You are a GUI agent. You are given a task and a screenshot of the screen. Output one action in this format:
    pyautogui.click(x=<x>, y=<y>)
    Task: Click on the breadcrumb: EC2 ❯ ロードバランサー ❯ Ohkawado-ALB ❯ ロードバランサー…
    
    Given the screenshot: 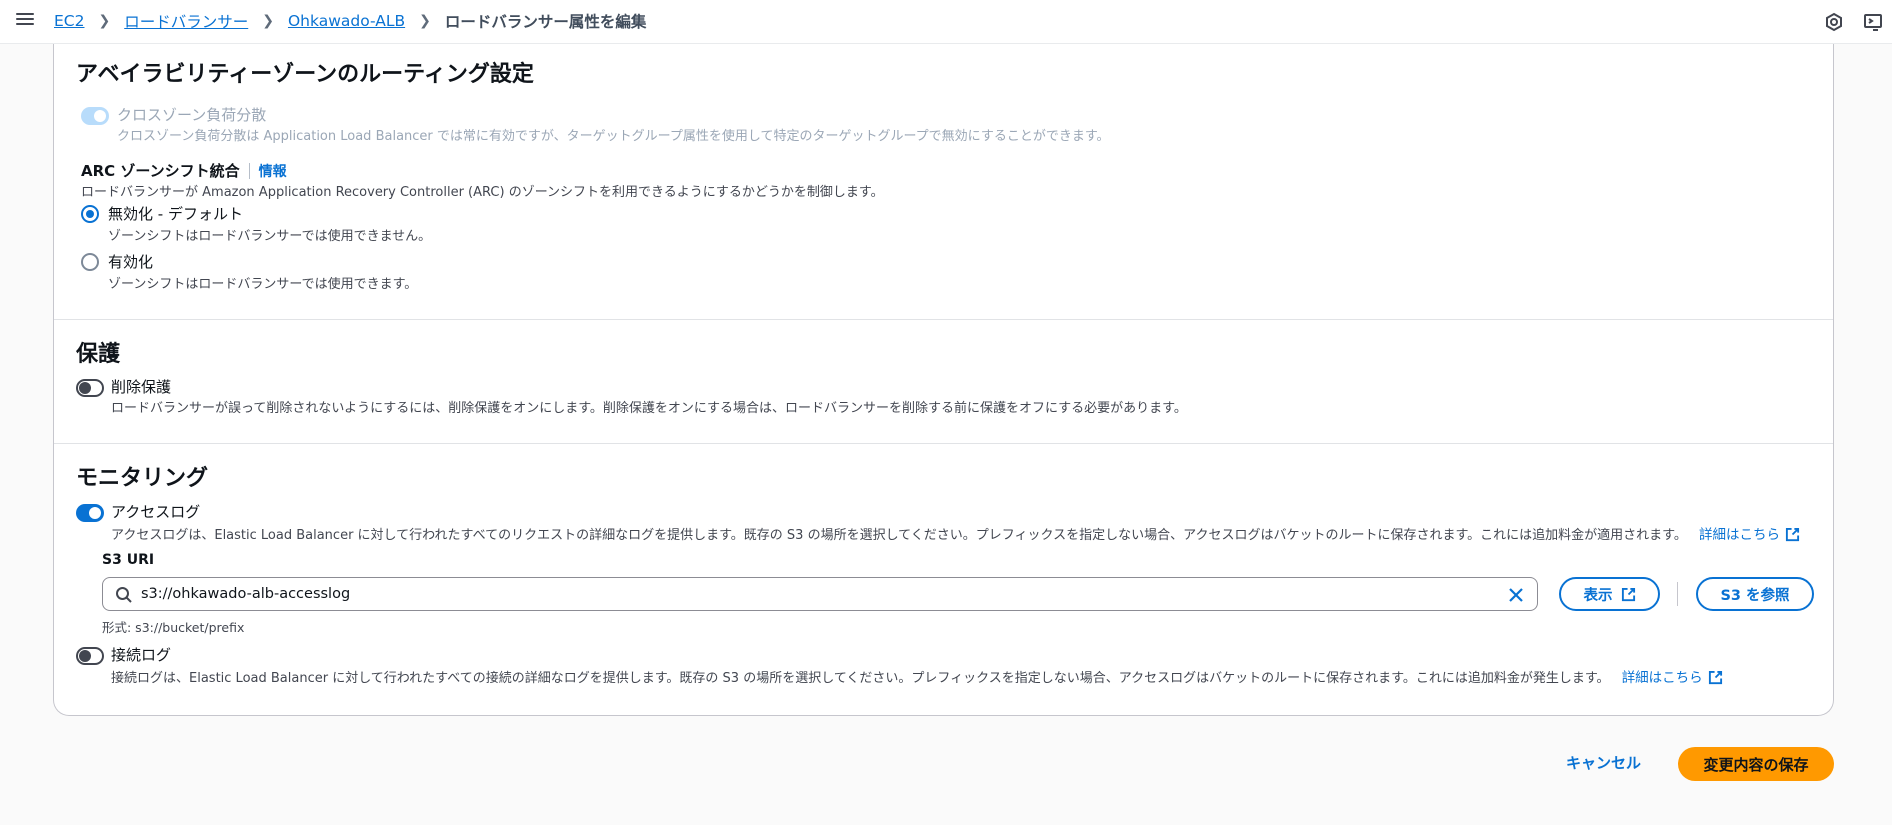 What is the action you would take?
    pyautogui.click(x=350, y=21)
    